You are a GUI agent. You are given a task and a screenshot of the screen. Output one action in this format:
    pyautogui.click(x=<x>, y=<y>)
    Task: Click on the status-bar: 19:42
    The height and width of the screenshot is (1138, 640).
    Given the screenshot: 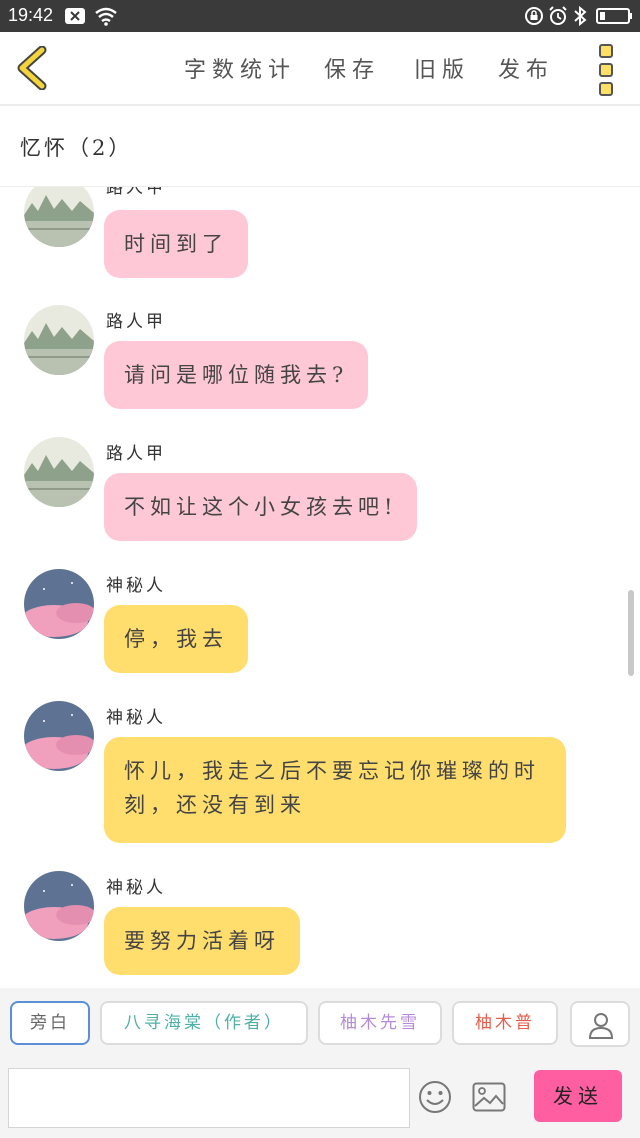 What is the action you would take?
    pyautogui.click(x=320, y=16)
    